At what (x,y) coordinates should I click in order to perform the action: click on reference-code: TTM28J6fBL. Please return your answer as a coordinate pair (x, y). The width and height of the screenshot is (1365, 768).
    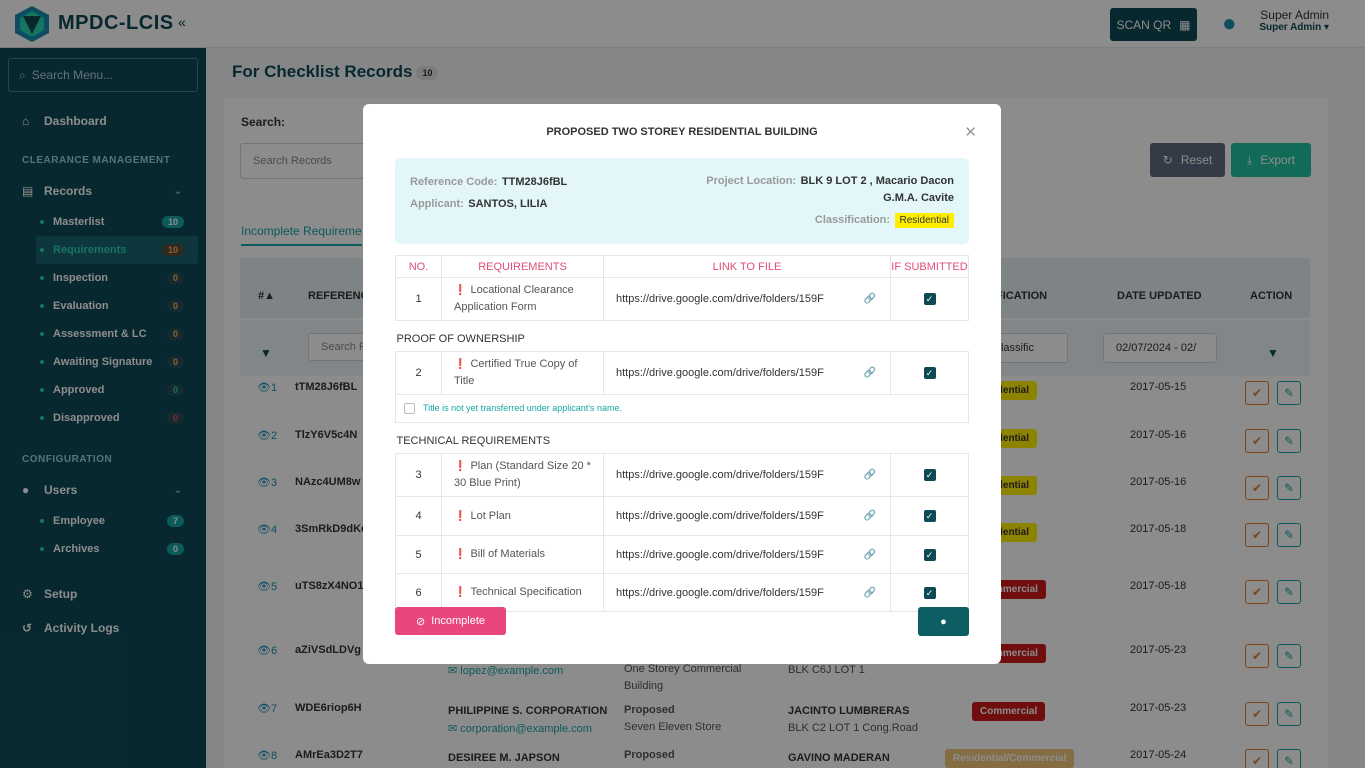
    Looking at the image, I should click on (534, 182).